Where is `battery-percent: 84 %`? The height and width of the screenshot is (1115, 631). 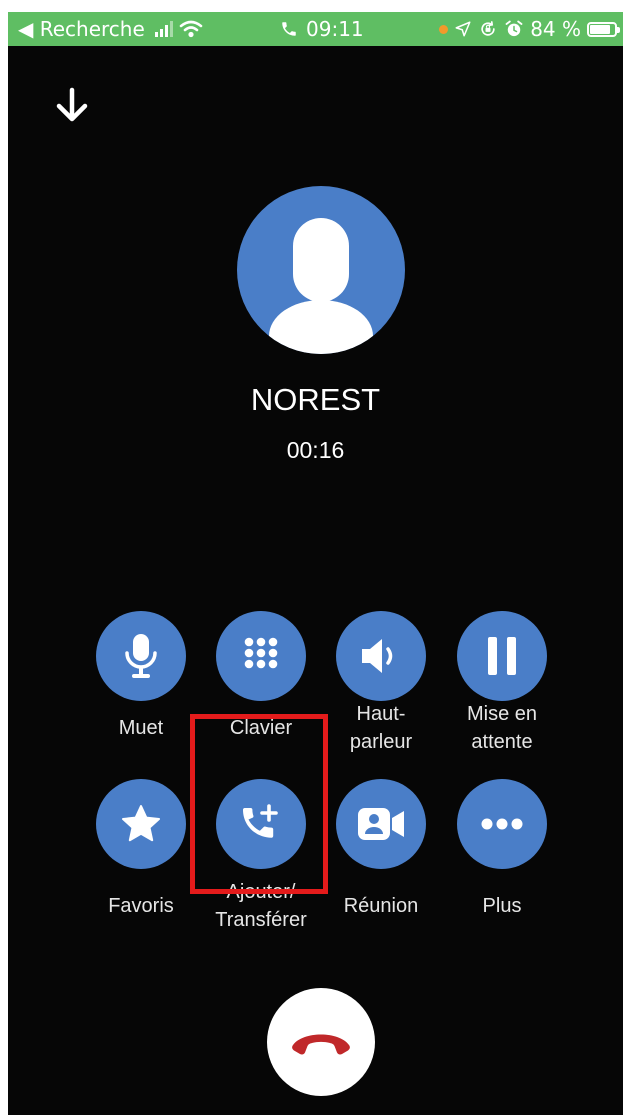 battery-percent: 84 % is located at coordinates (555, 29).